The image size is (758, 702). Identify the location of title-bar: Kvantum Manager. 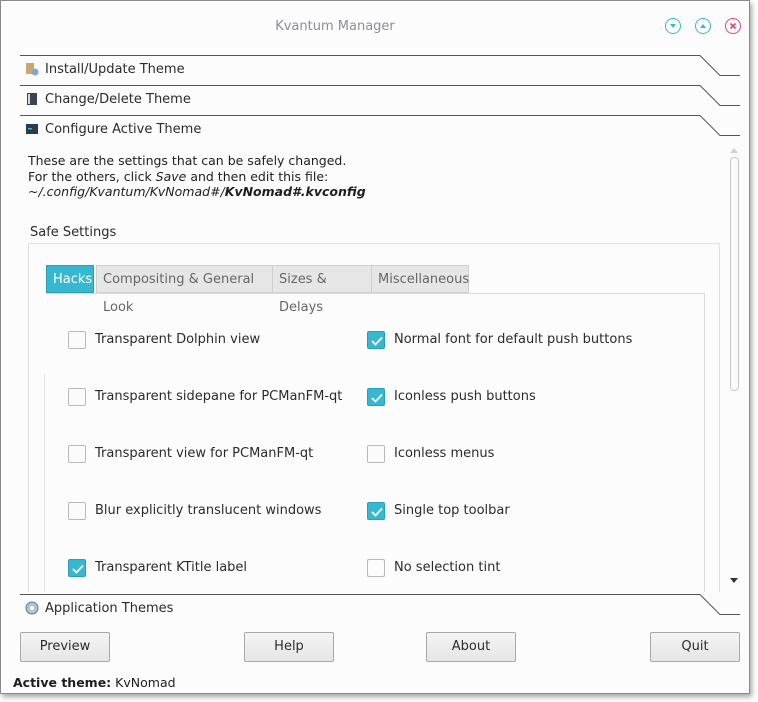
(375, 24).